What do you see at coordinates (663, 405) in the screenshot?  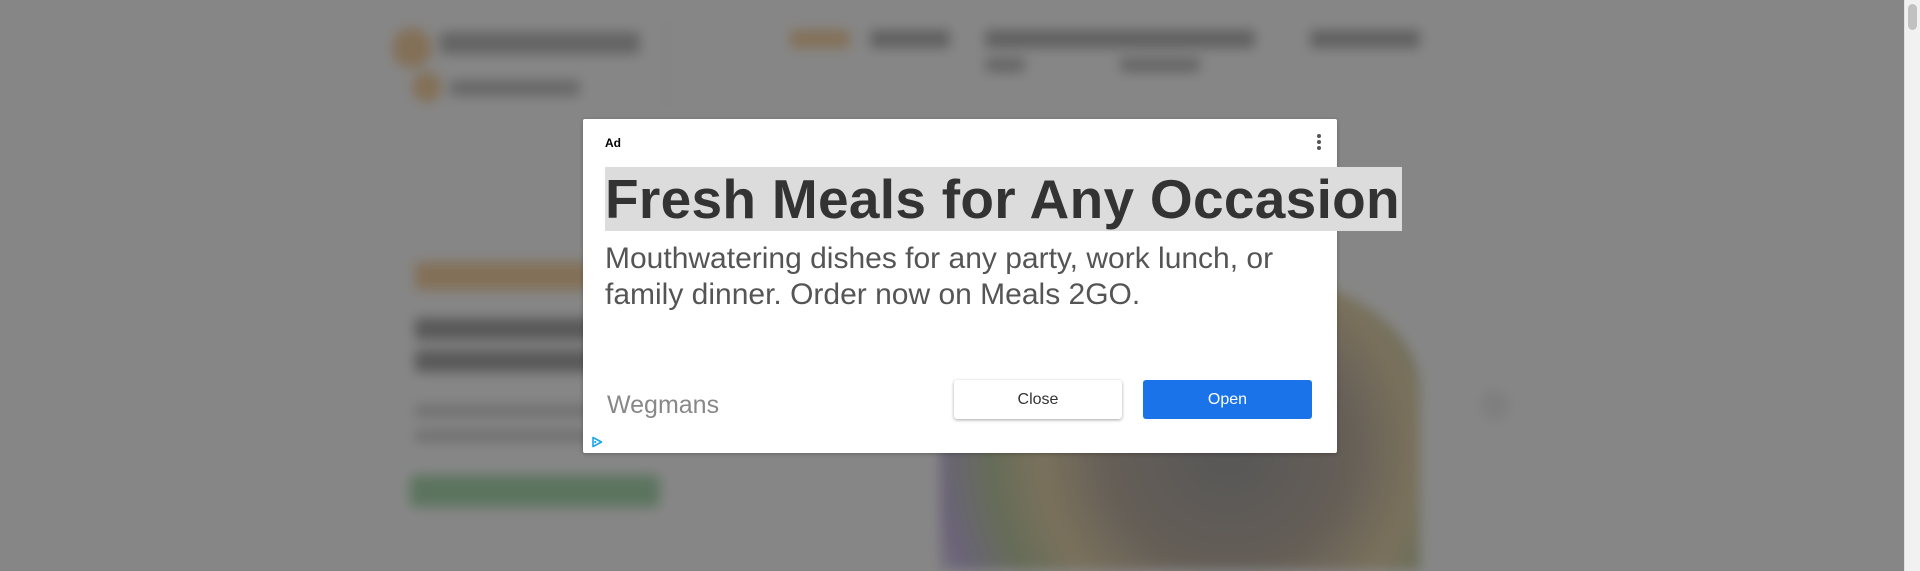 I see `ad-advertiser: Wegmans` at bounding box center [663, 405].